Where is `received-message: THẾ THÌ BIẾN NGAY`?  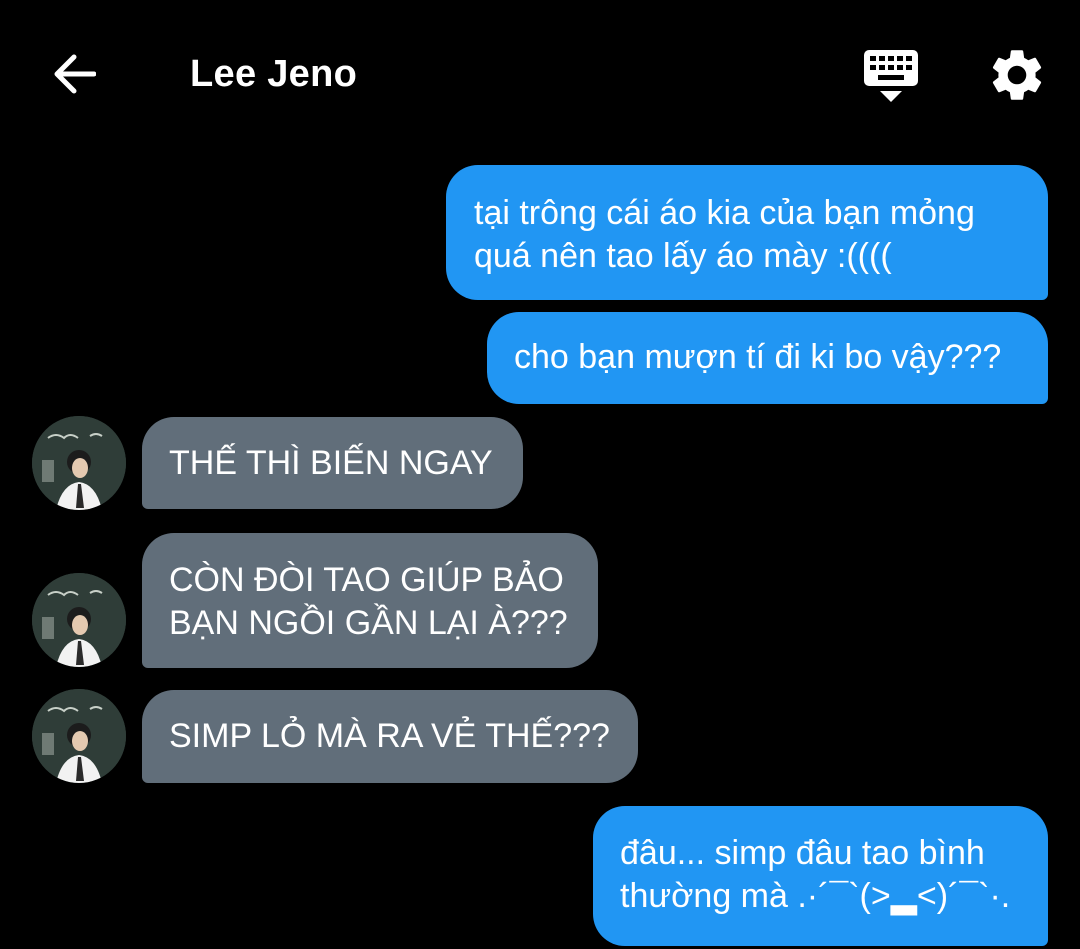
received-message: THẾ THÌ BIẾN NGAY is located at coordinates (332, 463).